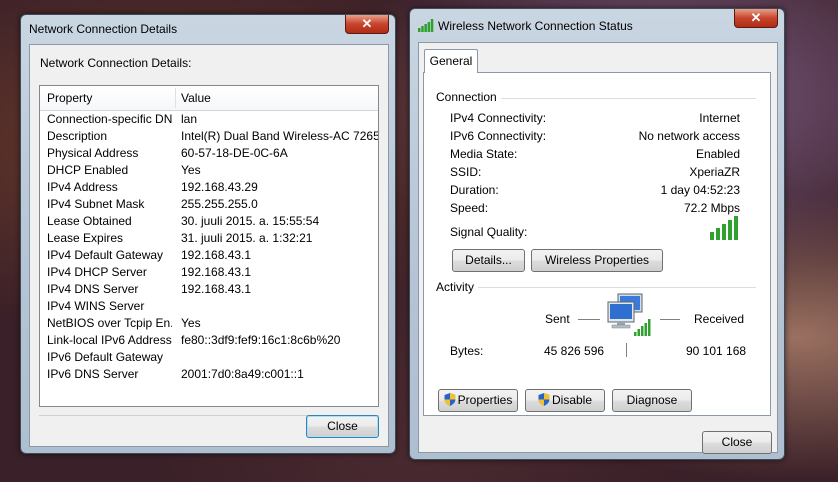 Image resolution: width=838 pixels, height=482 pixels. What do you see at coordinates (489, 232) in the screenshot?
I see `signal-quality-label: Signal Quality:` at bounding box center [489, 232].